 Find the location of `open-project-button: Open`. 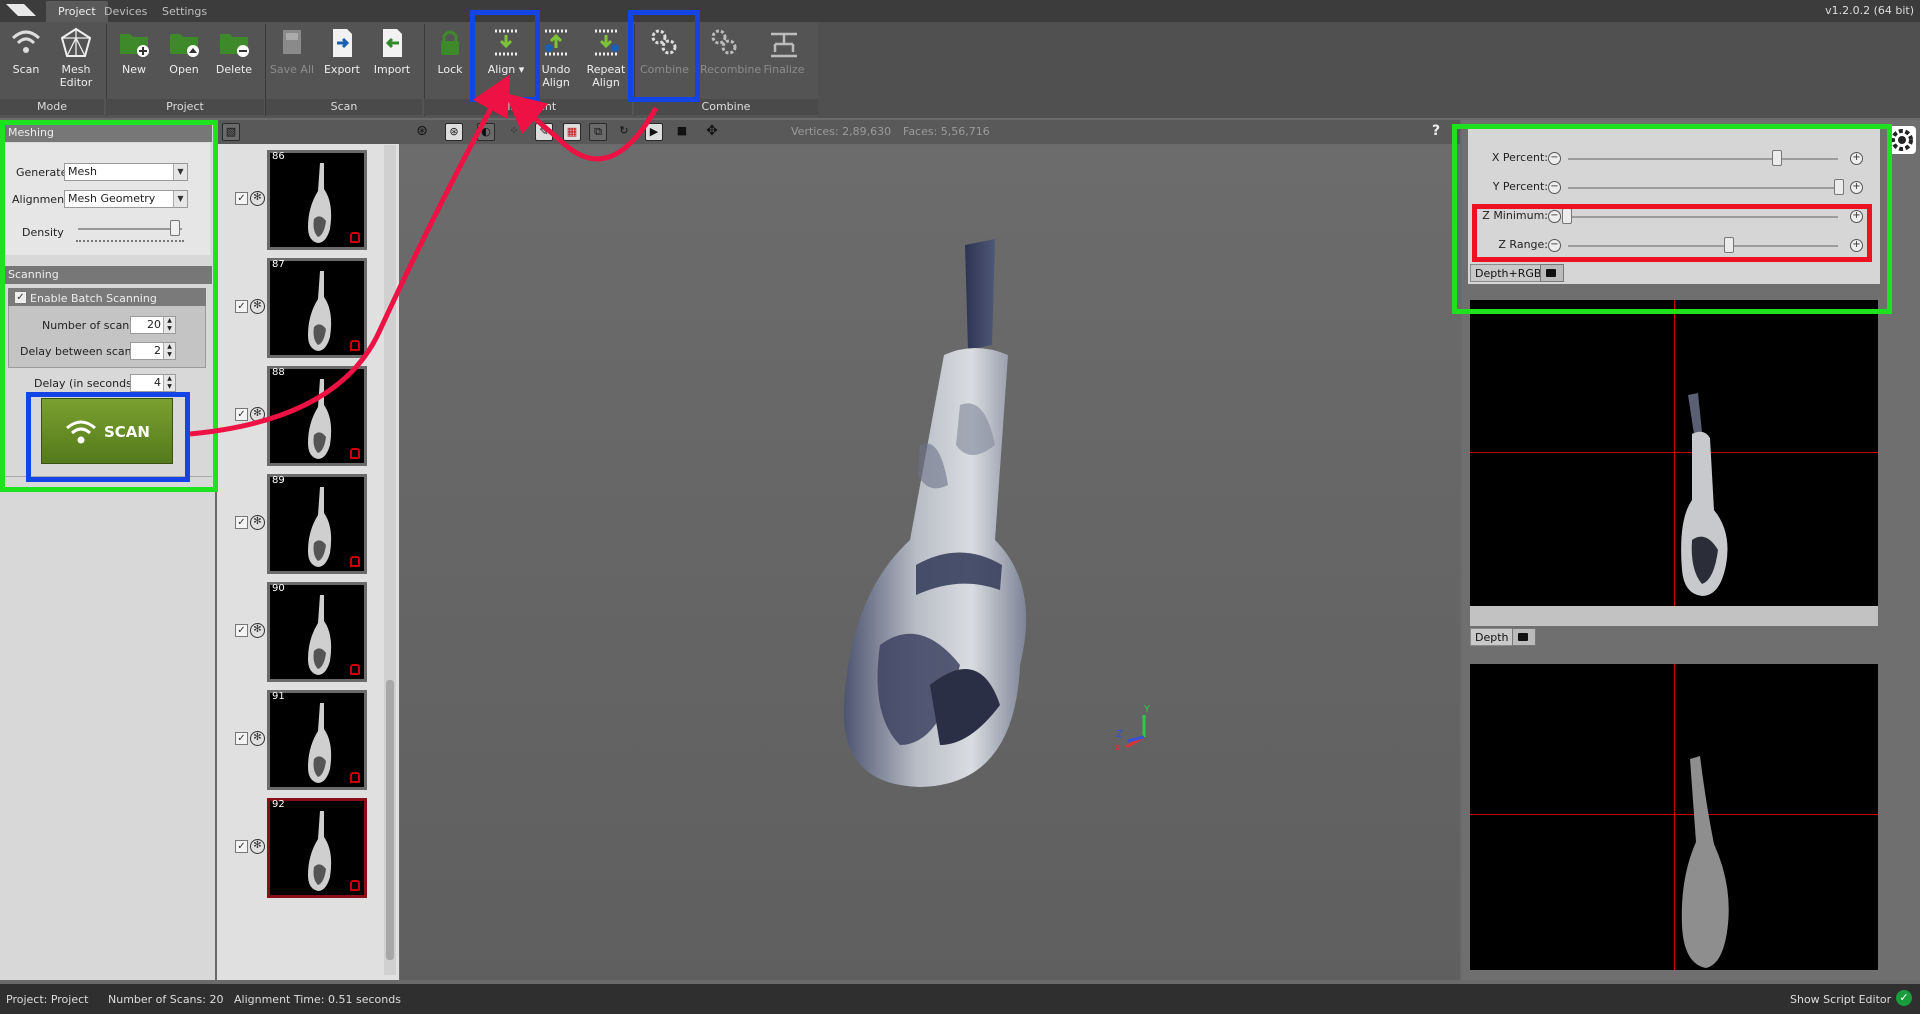

open-project-button: Open is located at coordinates (184, 61).